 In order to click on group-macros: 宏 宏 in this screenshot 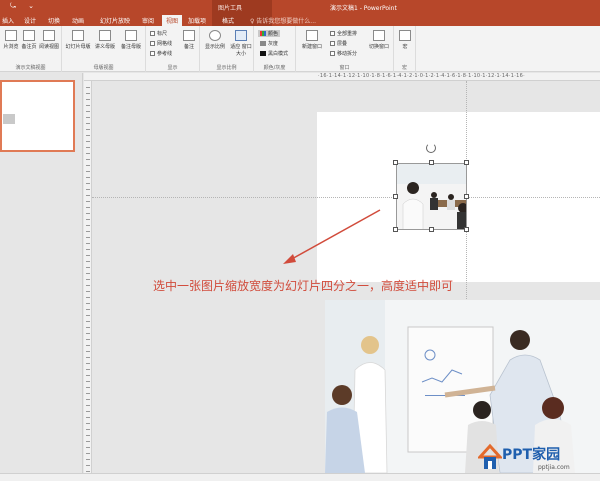, I will do `click(405, 49)`.